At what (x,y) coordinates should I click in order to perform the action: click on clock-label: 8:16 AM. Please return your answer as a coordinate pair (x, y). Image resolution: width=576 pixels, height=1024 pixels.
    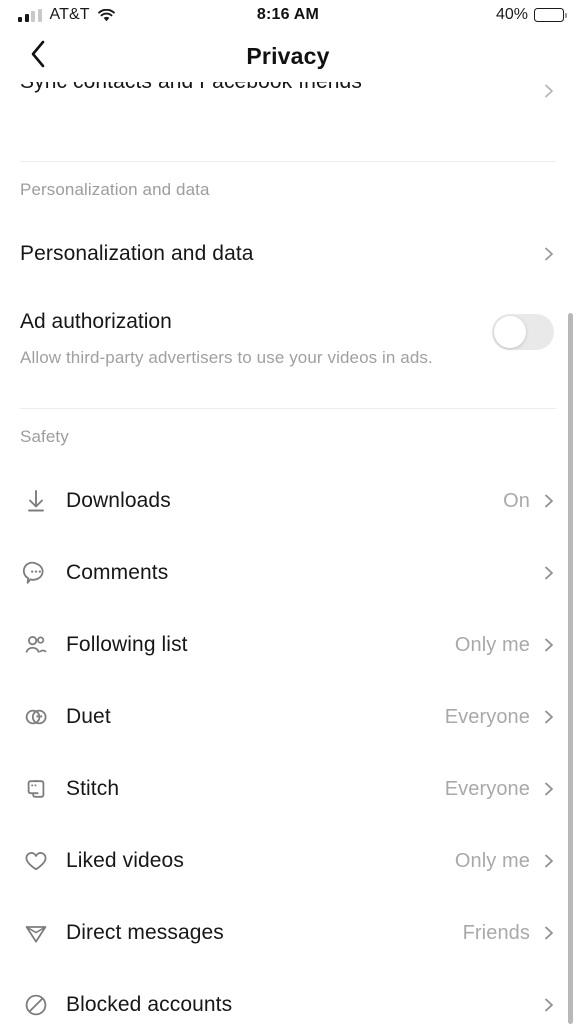
    Looking at the image, I should click on (288, 14).